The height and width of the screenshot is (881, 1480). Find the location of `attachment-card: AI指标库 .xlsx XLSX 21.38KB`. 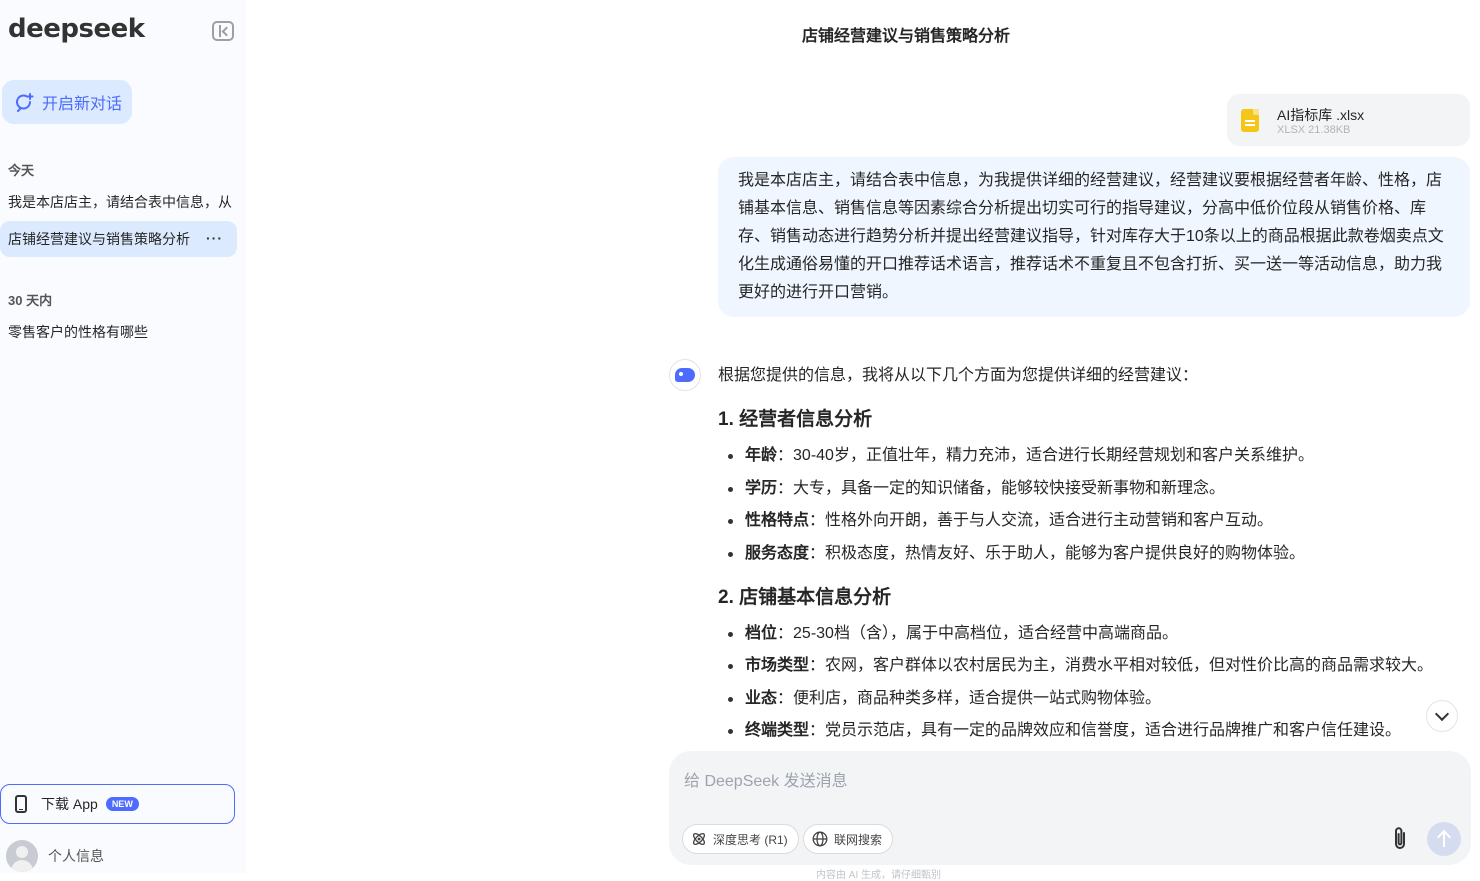

attachment-card: AI指标库 .xlsx XLSX 21.38KB is located at coordinates (1348, 120).